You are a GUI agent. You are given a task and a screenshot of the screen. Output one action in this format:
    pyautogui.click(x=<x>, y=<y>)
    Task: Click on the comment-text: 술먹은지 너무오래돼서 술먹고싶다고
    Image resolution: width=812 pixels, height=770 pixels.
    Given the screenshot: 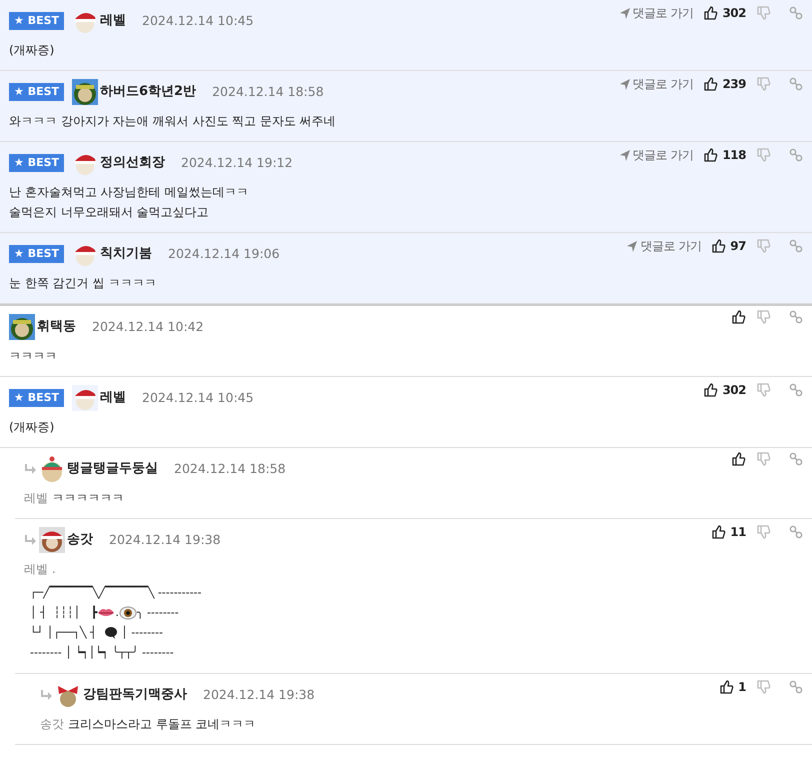 What is the action you would take?
    pyautogui.click(x=109, y=212)
    